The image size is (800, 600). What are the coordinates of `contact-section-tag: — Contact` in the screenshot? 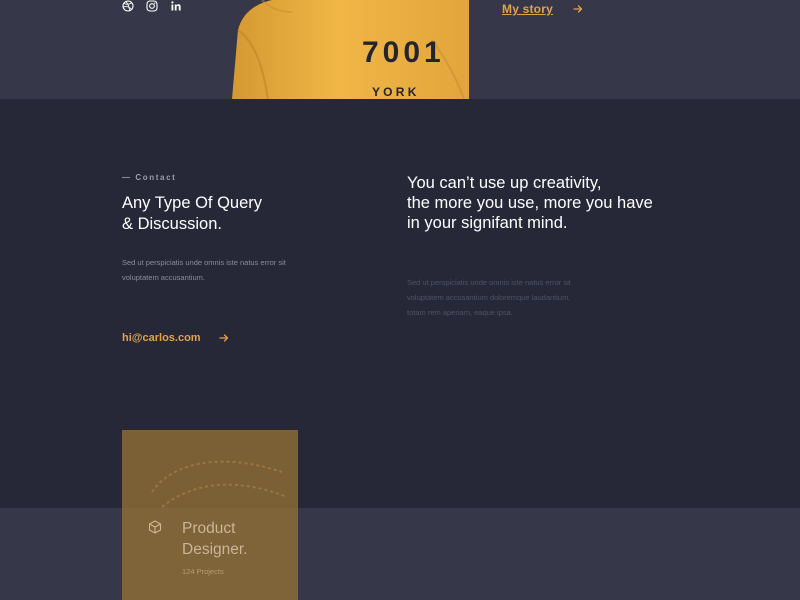 It's located at (149, 177).